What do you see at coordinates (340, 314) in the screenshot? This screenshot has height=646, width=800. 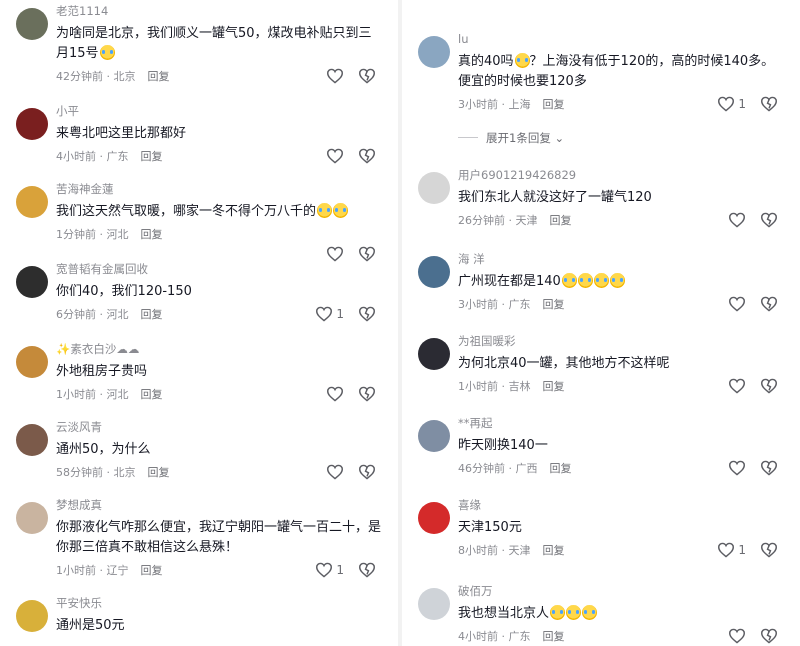 I see `like-count: 1` at bounding box center [340, 314].